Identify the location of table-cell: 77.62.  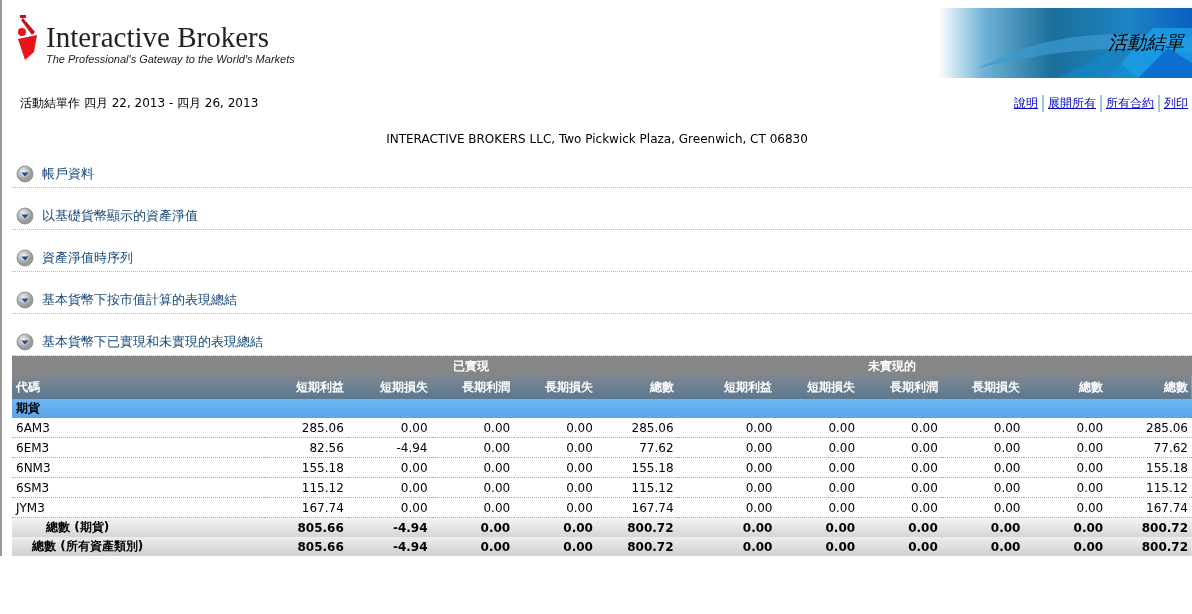
(1149, 447).